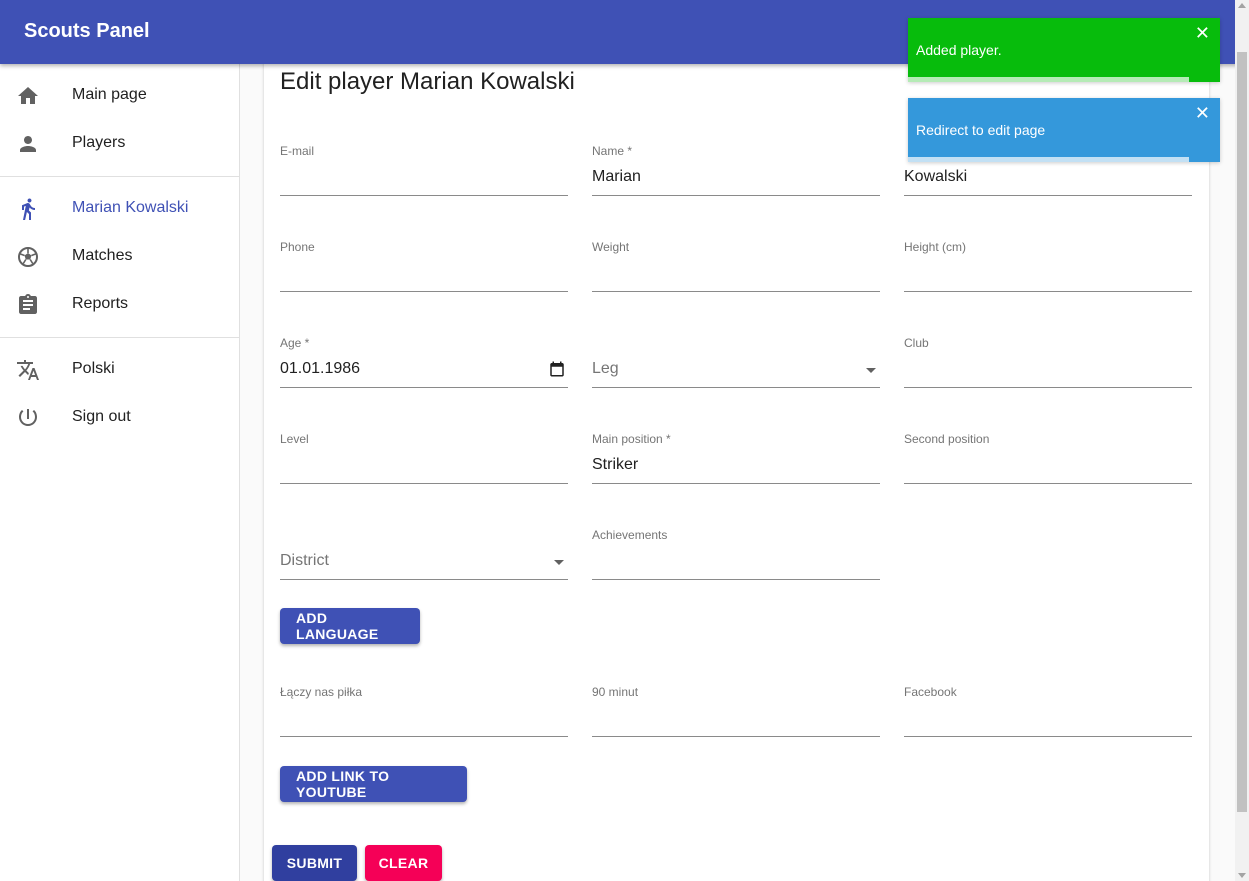  Describe the element at coordinates (959, 50) in the screenshot. I see `toast-success-text: Added player.` at that location.